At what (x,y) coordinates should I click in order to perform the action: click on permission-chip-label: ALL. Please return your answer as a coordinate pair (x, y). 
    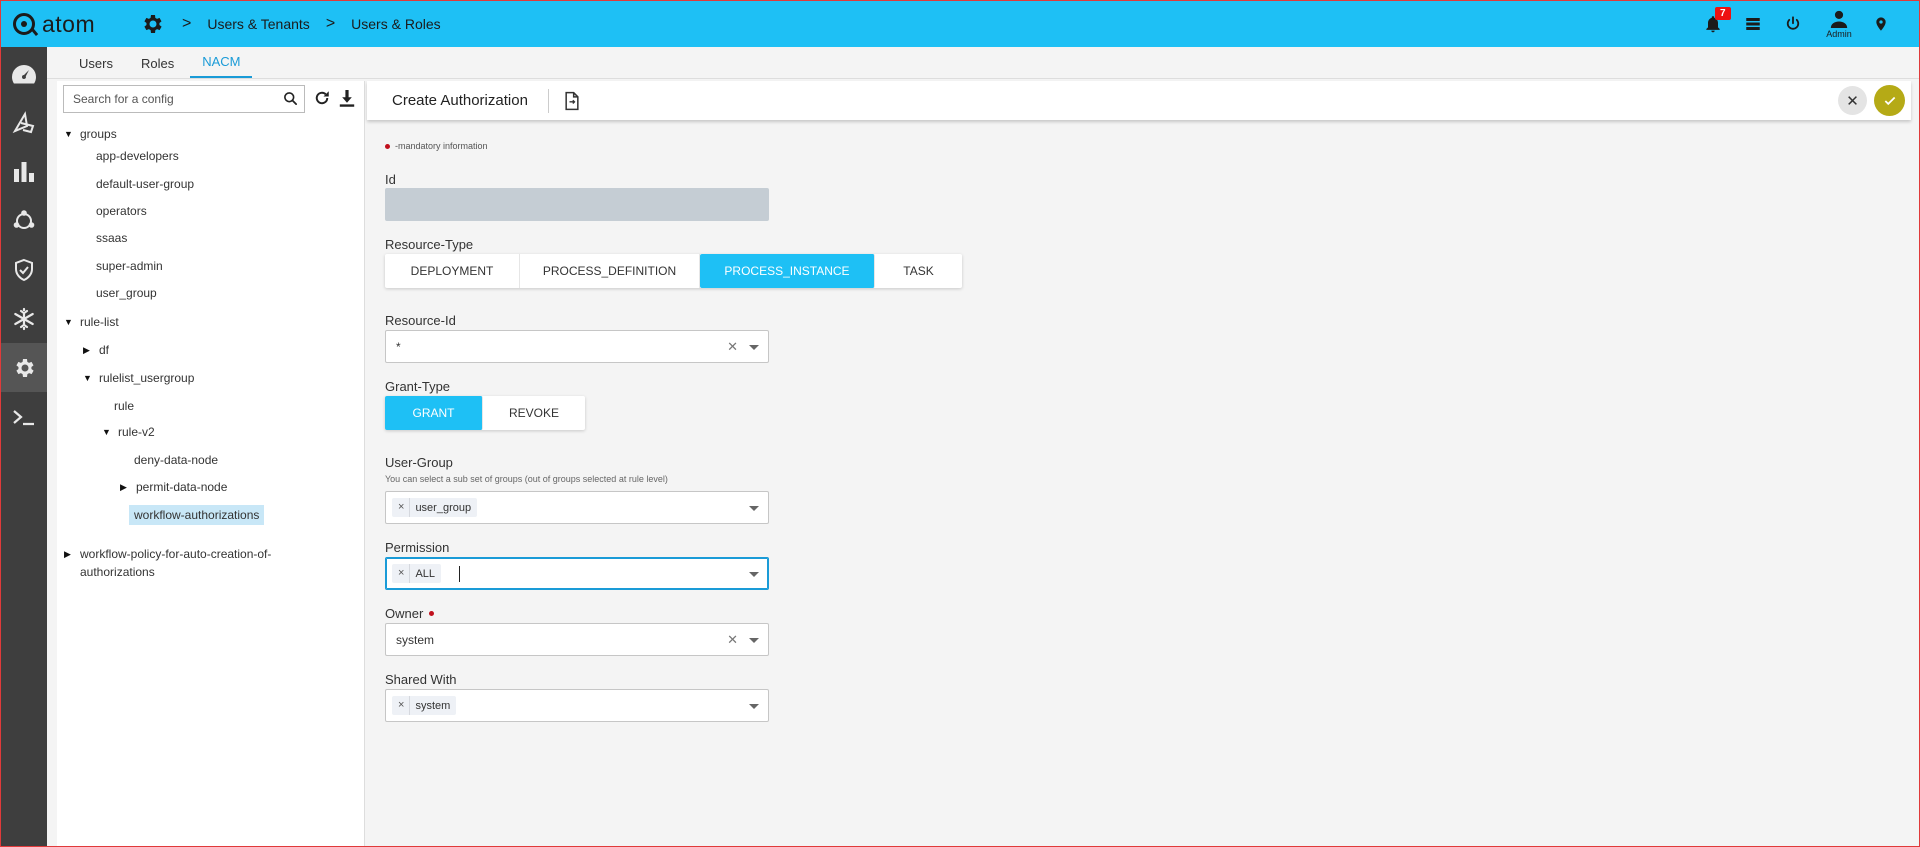
    Looking at the image, I should click on (425, 573).